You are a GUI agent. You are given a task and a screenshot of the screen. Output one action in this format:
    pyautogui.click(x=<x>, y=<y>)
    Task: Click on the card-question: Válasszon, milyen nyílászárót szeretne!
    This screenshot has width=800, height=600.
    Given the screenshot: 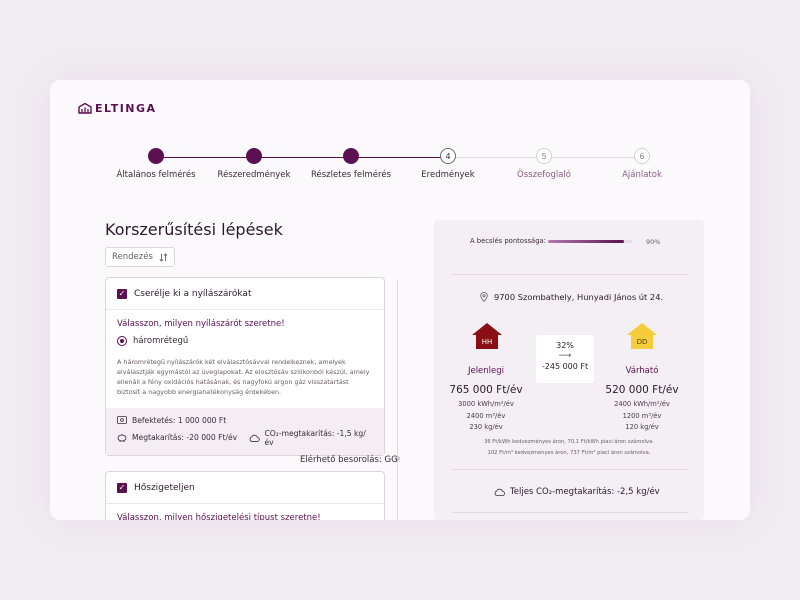 What is the action you would take?
    pyautogui.click(x=201, y=324)
    